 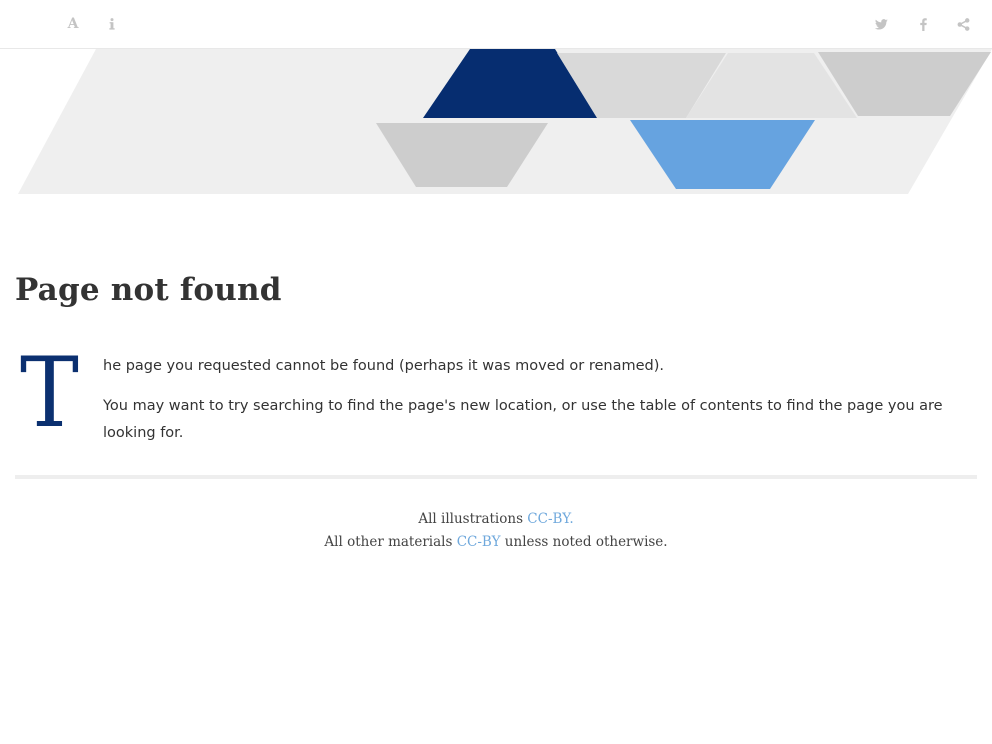 What do you see at coordinates (923, 24) in the screenshot?
I see `facebook-icon` at bounding box center [923, 24].